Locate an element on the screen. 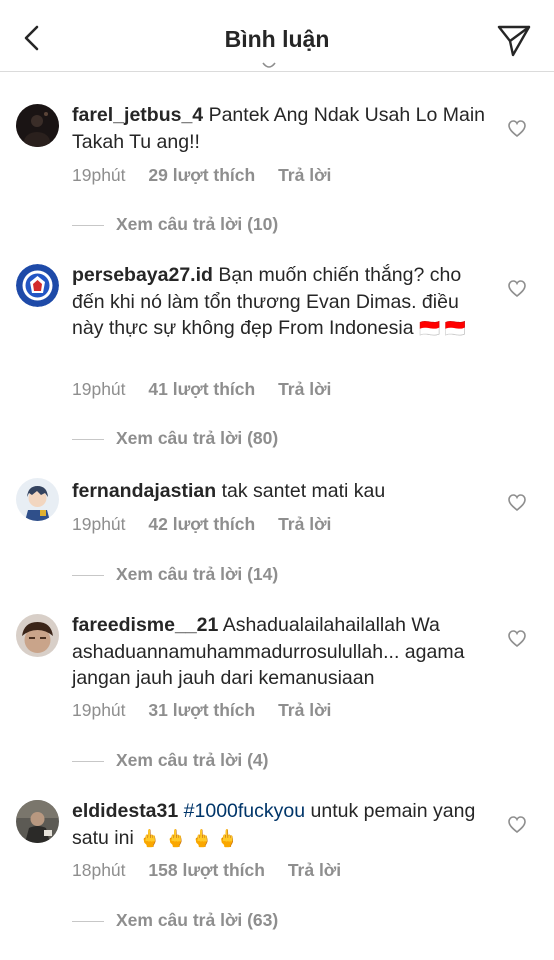 Image resolution: width=554 pixels, height=960 pixels. comment-text: fernandajastian tak santet mati kau is located at coordinates (281, 491).